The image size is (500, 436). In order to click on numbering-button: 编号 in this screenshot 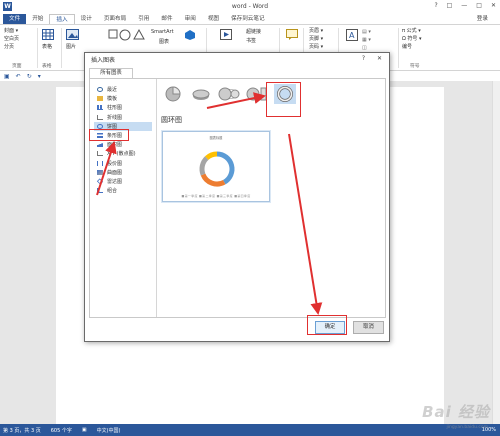, I will do `click(412, 47)`.